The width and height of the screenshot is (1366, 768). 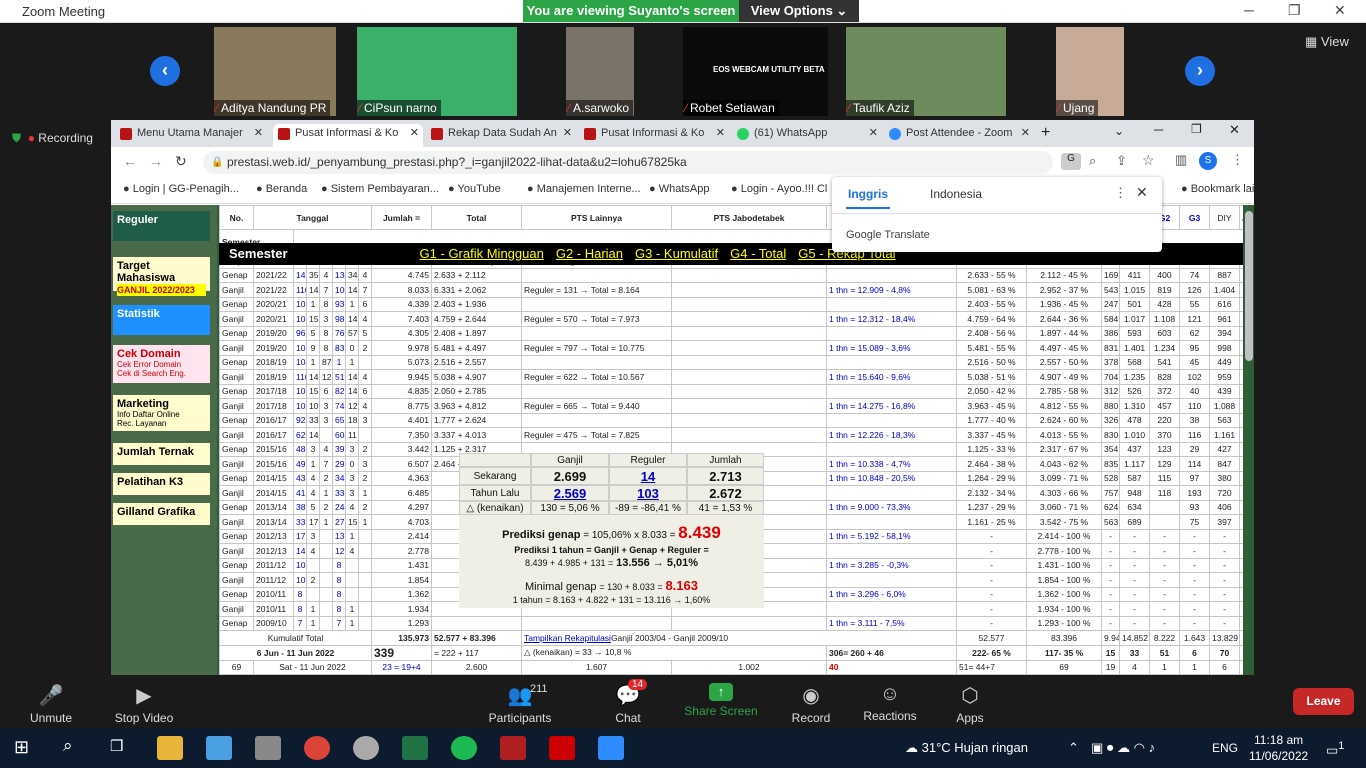 I want to click on participant-tile: EOS WEBCAM UTILITY BETA ⁄ Robet Setiawan, so click(x=755, y=71).